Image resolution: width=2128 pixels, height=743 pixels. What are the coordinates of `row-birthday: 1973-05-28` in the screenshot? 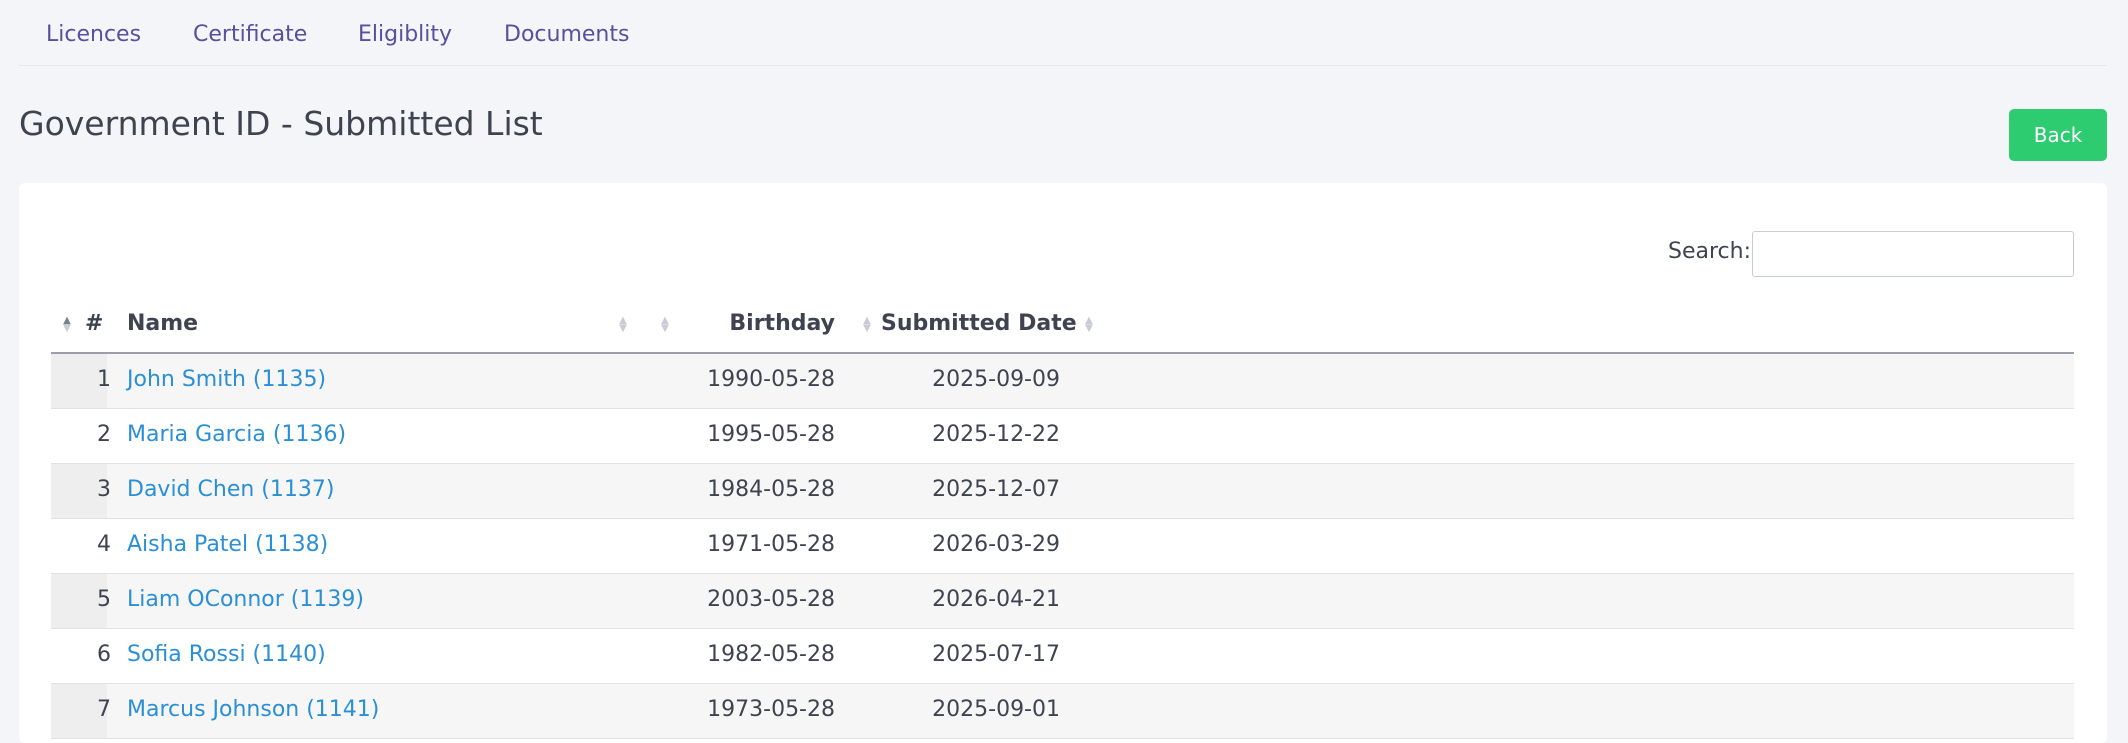 It's located at (771, 709).